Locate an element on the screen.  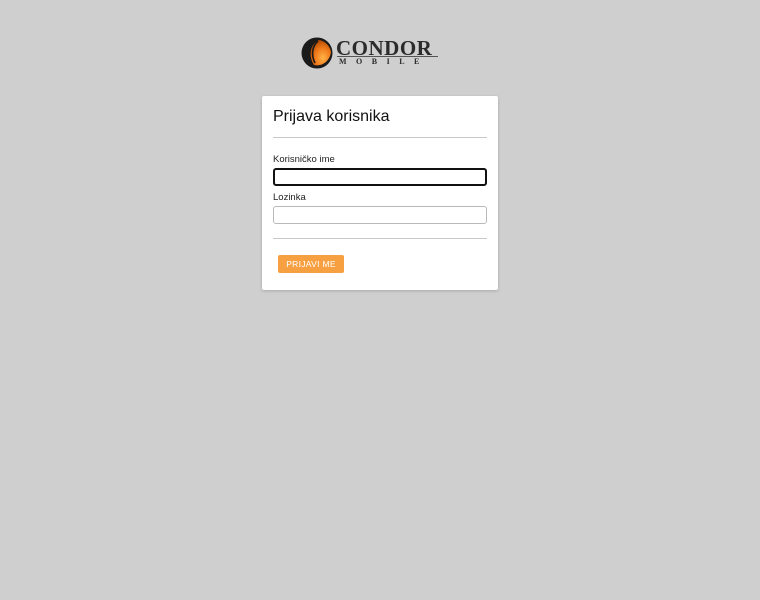
login-submit-button: PRIJAVI ME is located at coordinates (311, 264).